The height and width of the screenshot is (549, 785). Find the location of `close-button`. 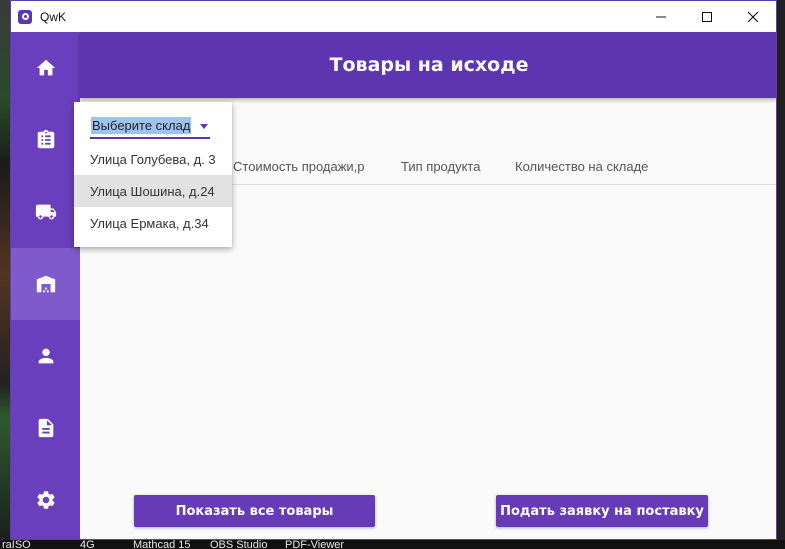

close-button is located at coordinates (753, 16).